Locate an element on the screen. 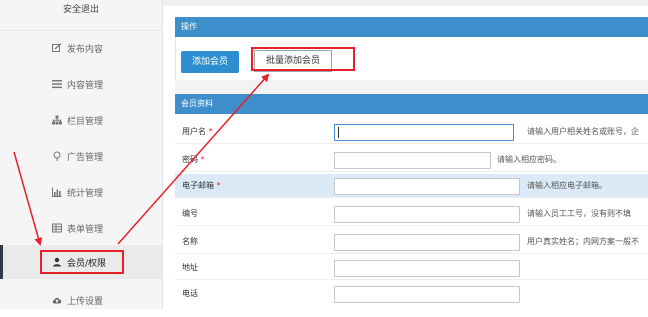  sidebar-item-label: 广告管理 is located at coordinates (85, 157).